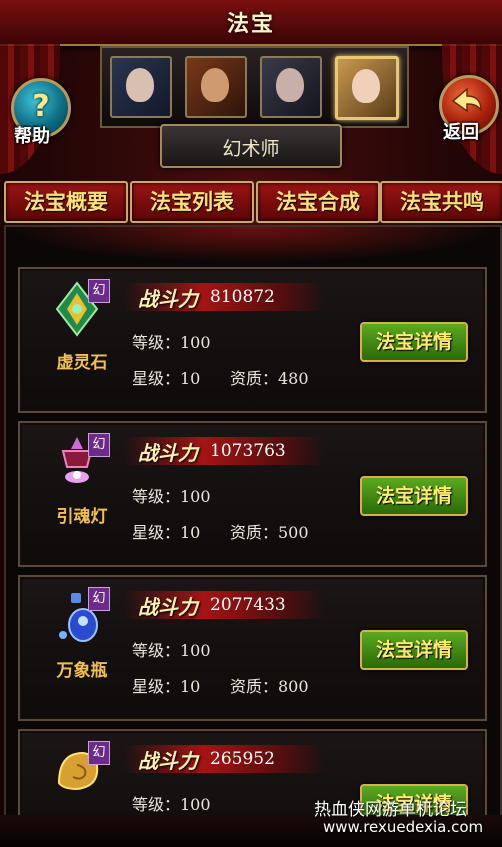 The image size is (502, 847). I want to click on watermark-url: www.rexuedexia.com, so click(403, 827).